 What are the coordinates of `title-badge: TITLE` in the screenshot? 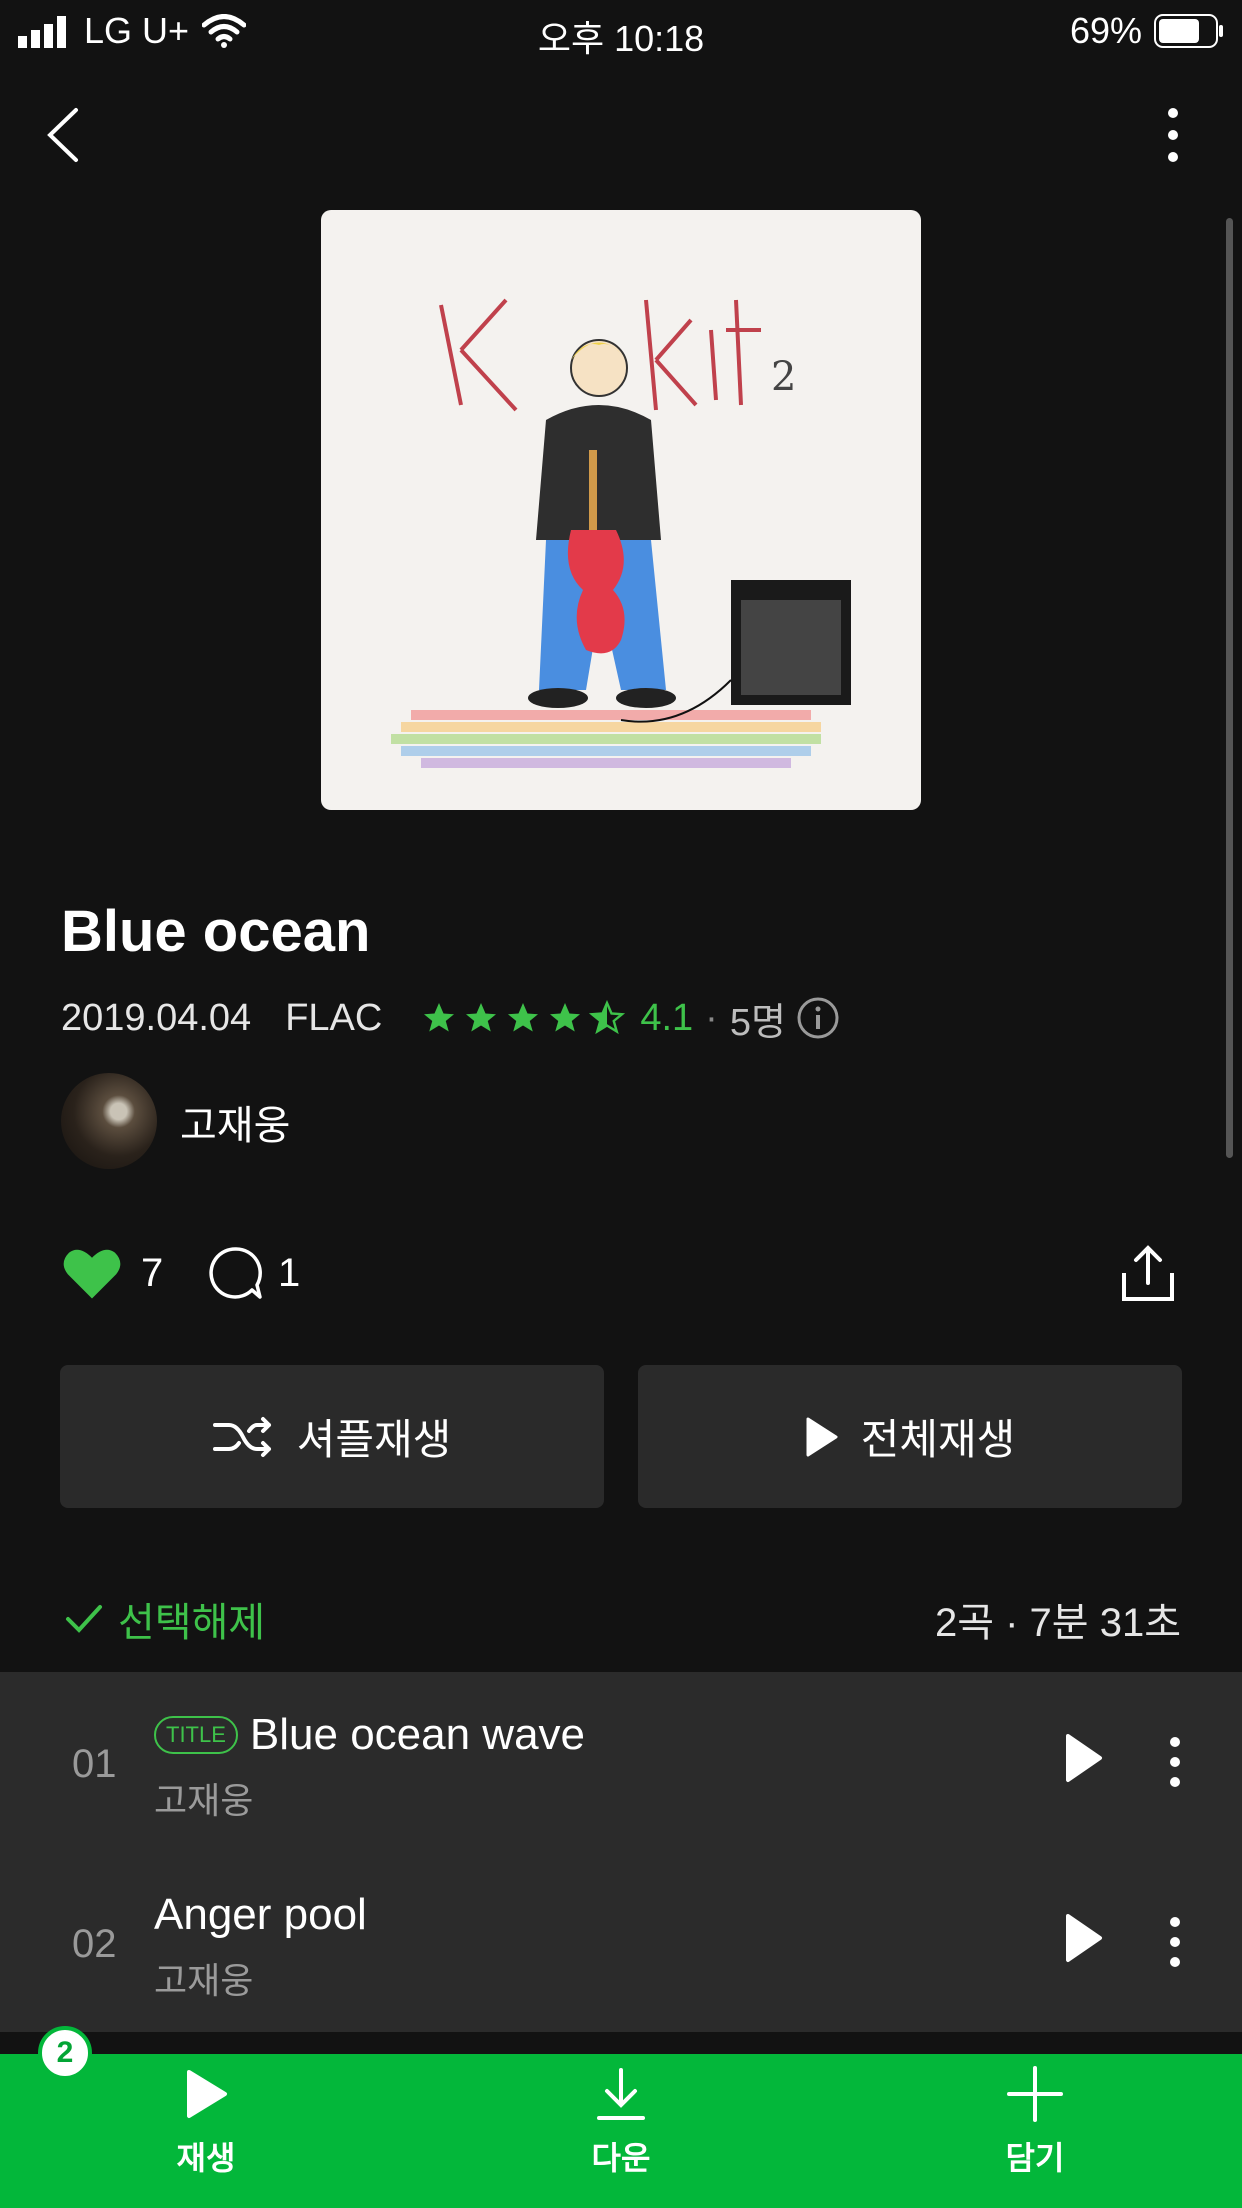 It's located at (196, 1735).